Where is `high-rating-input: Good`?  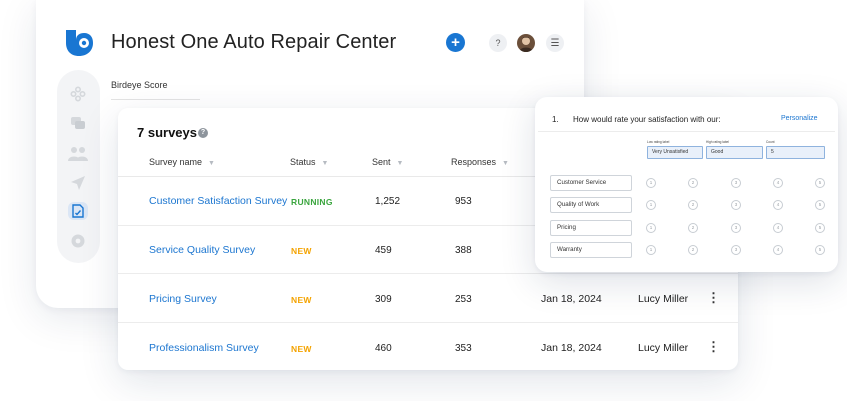
high-rating-input: Good is located at coordinates (734, 152).